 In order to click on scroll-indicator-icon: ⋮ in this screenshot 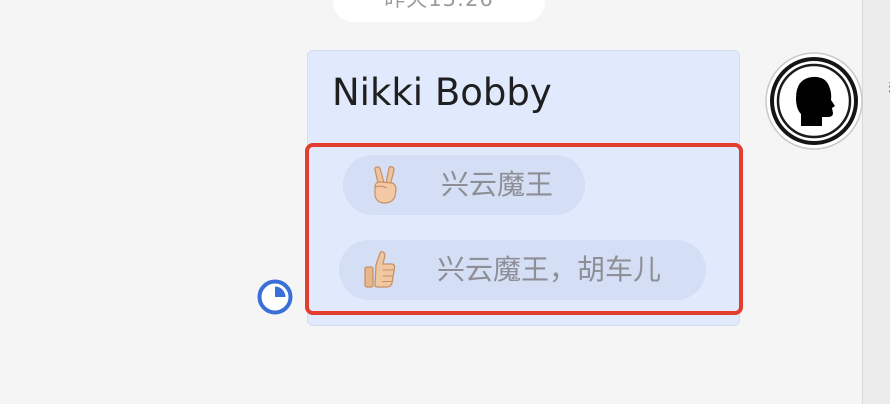, I will do `click(886, 88)`.